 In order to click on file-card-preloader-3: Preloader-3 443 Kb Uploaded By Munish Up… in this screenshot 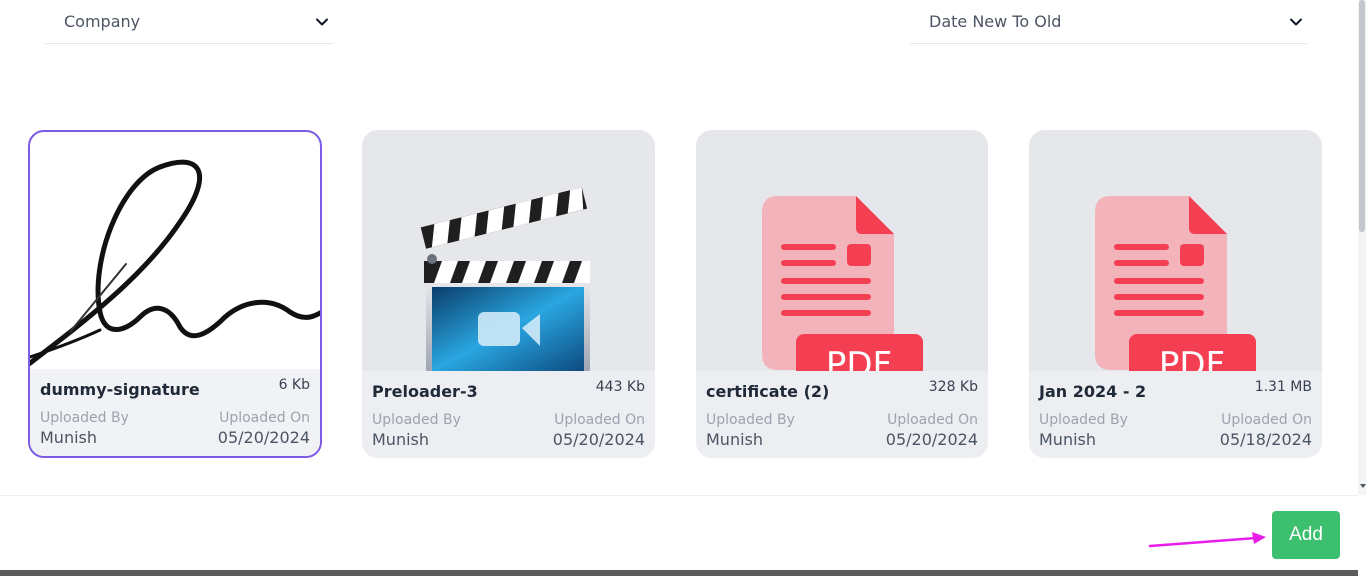, I will do `click(508, 294)`.